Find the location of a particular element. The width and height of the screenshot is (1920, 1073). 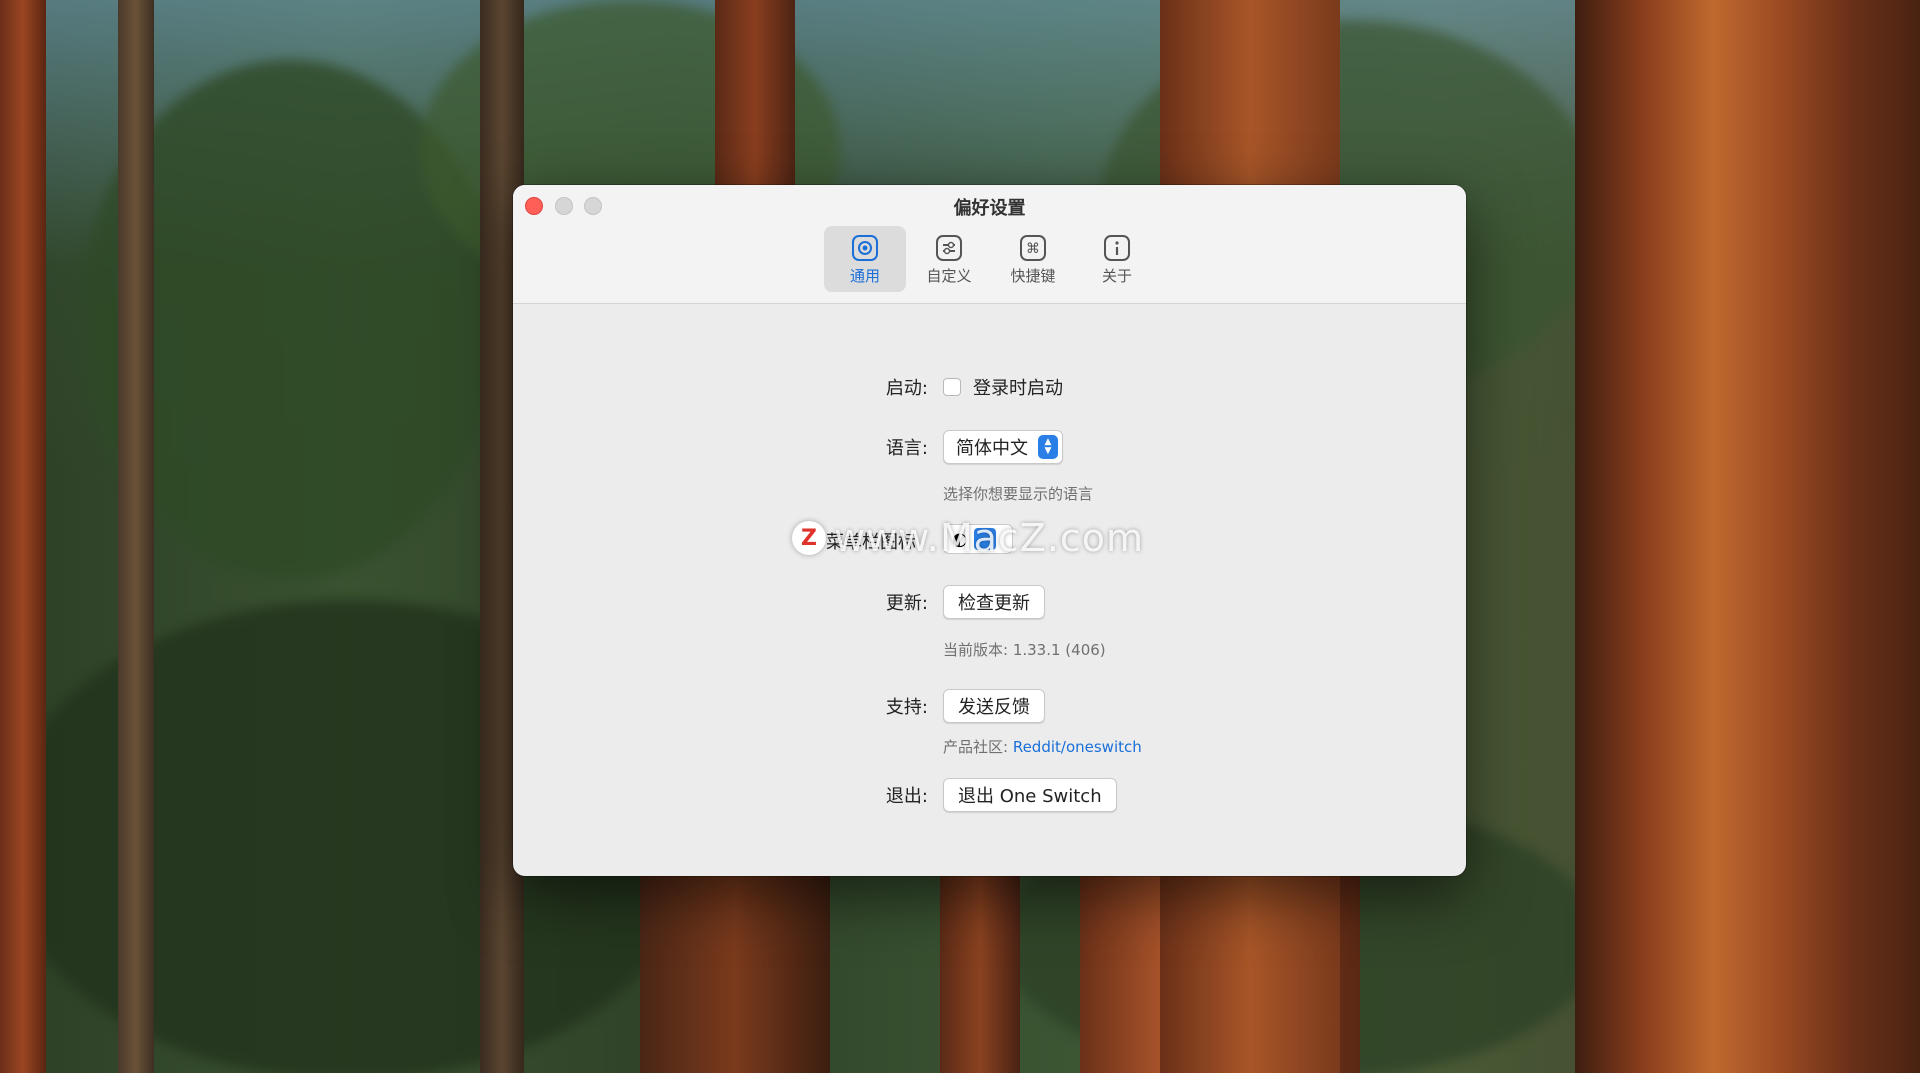

version-text: 当前版本: 1.33.1 (406) is located at coordinates (1024, 650).